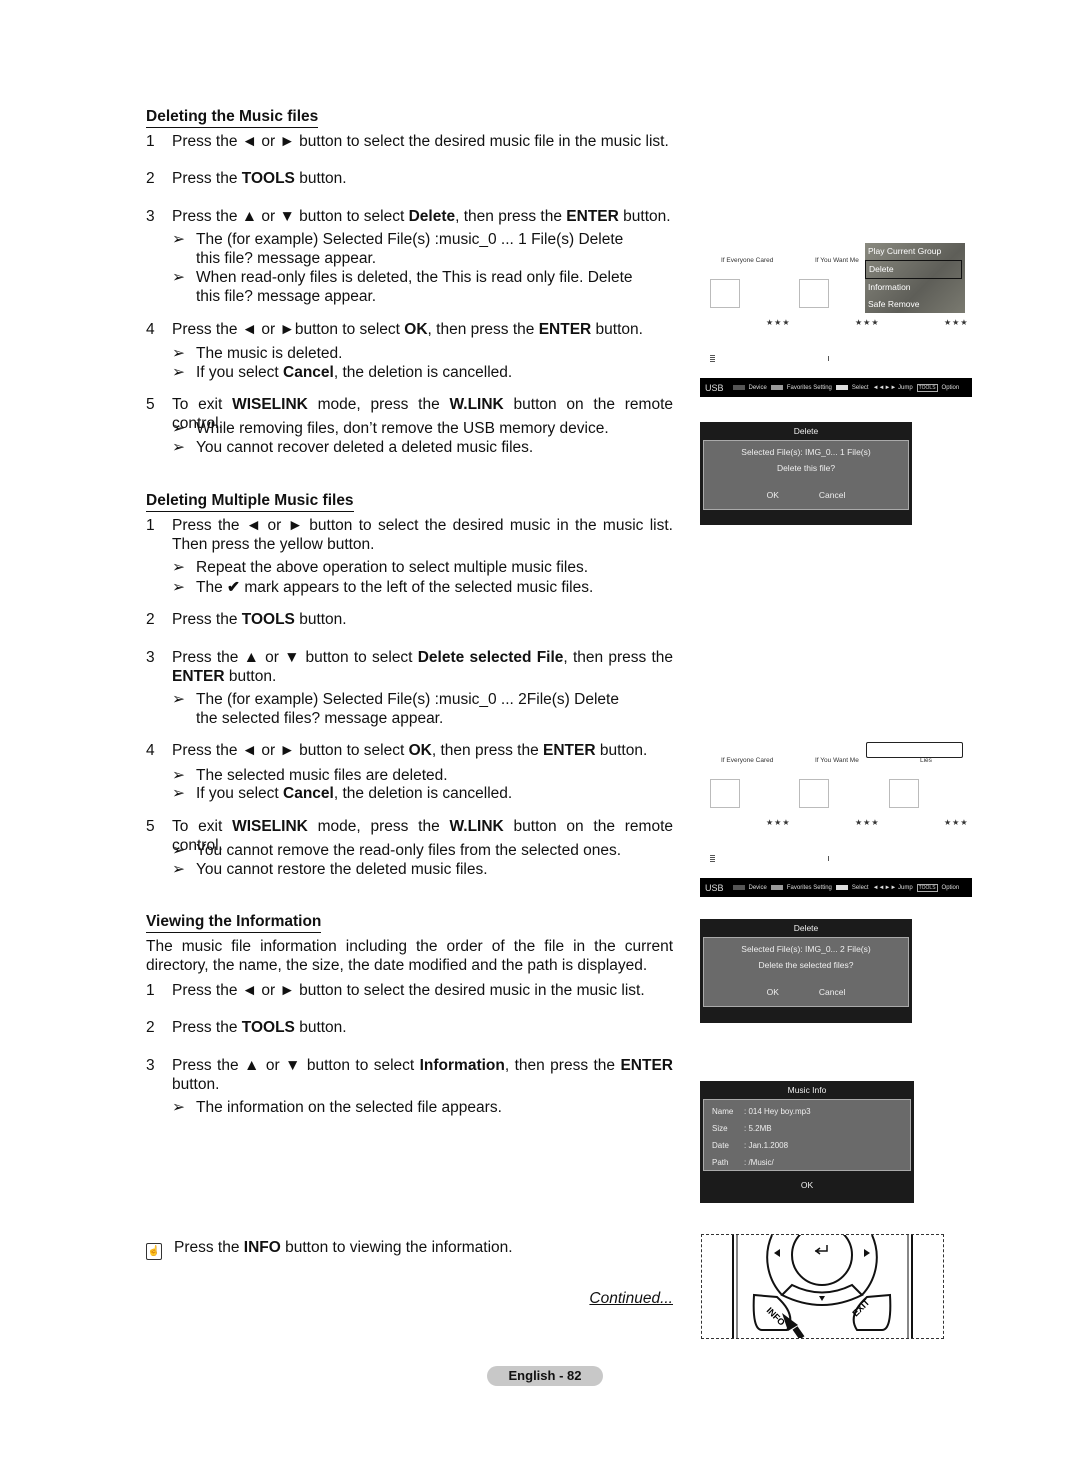  Describe the element at coordinates (150, 216) in the screenshot. I see `step-number: 3` at that location.